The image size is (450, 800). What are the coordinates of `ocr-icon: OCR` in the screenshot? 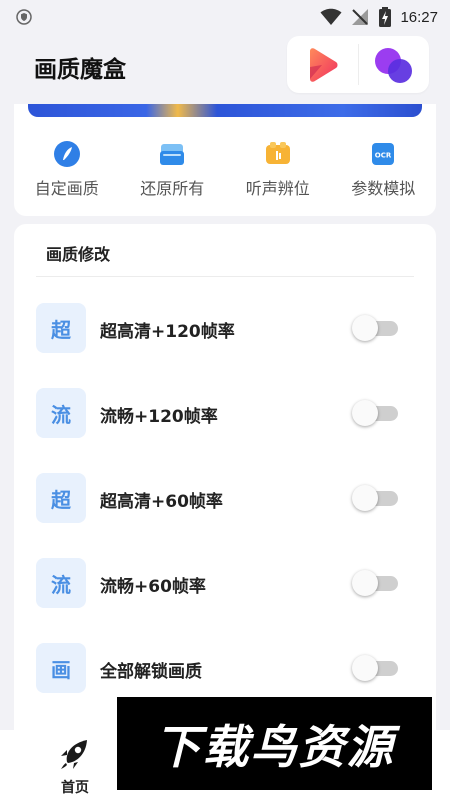 It's located at (383, 154).